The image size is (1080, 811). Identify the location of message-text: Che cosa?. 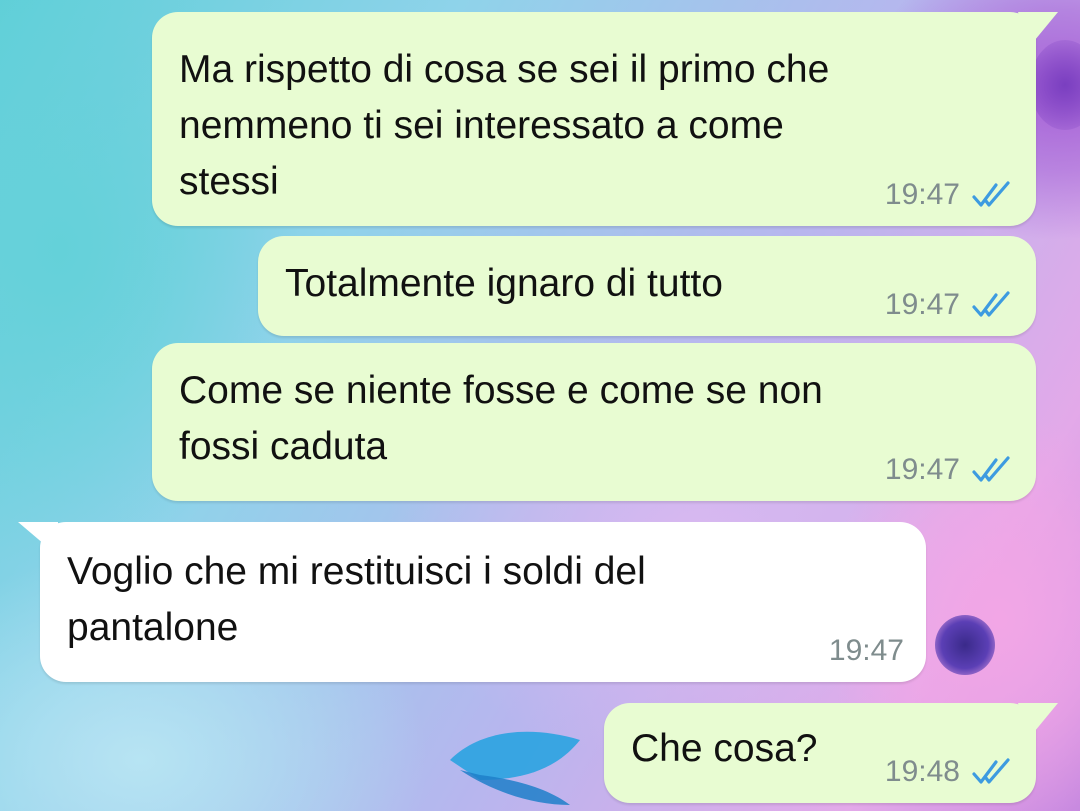
(724, 748).